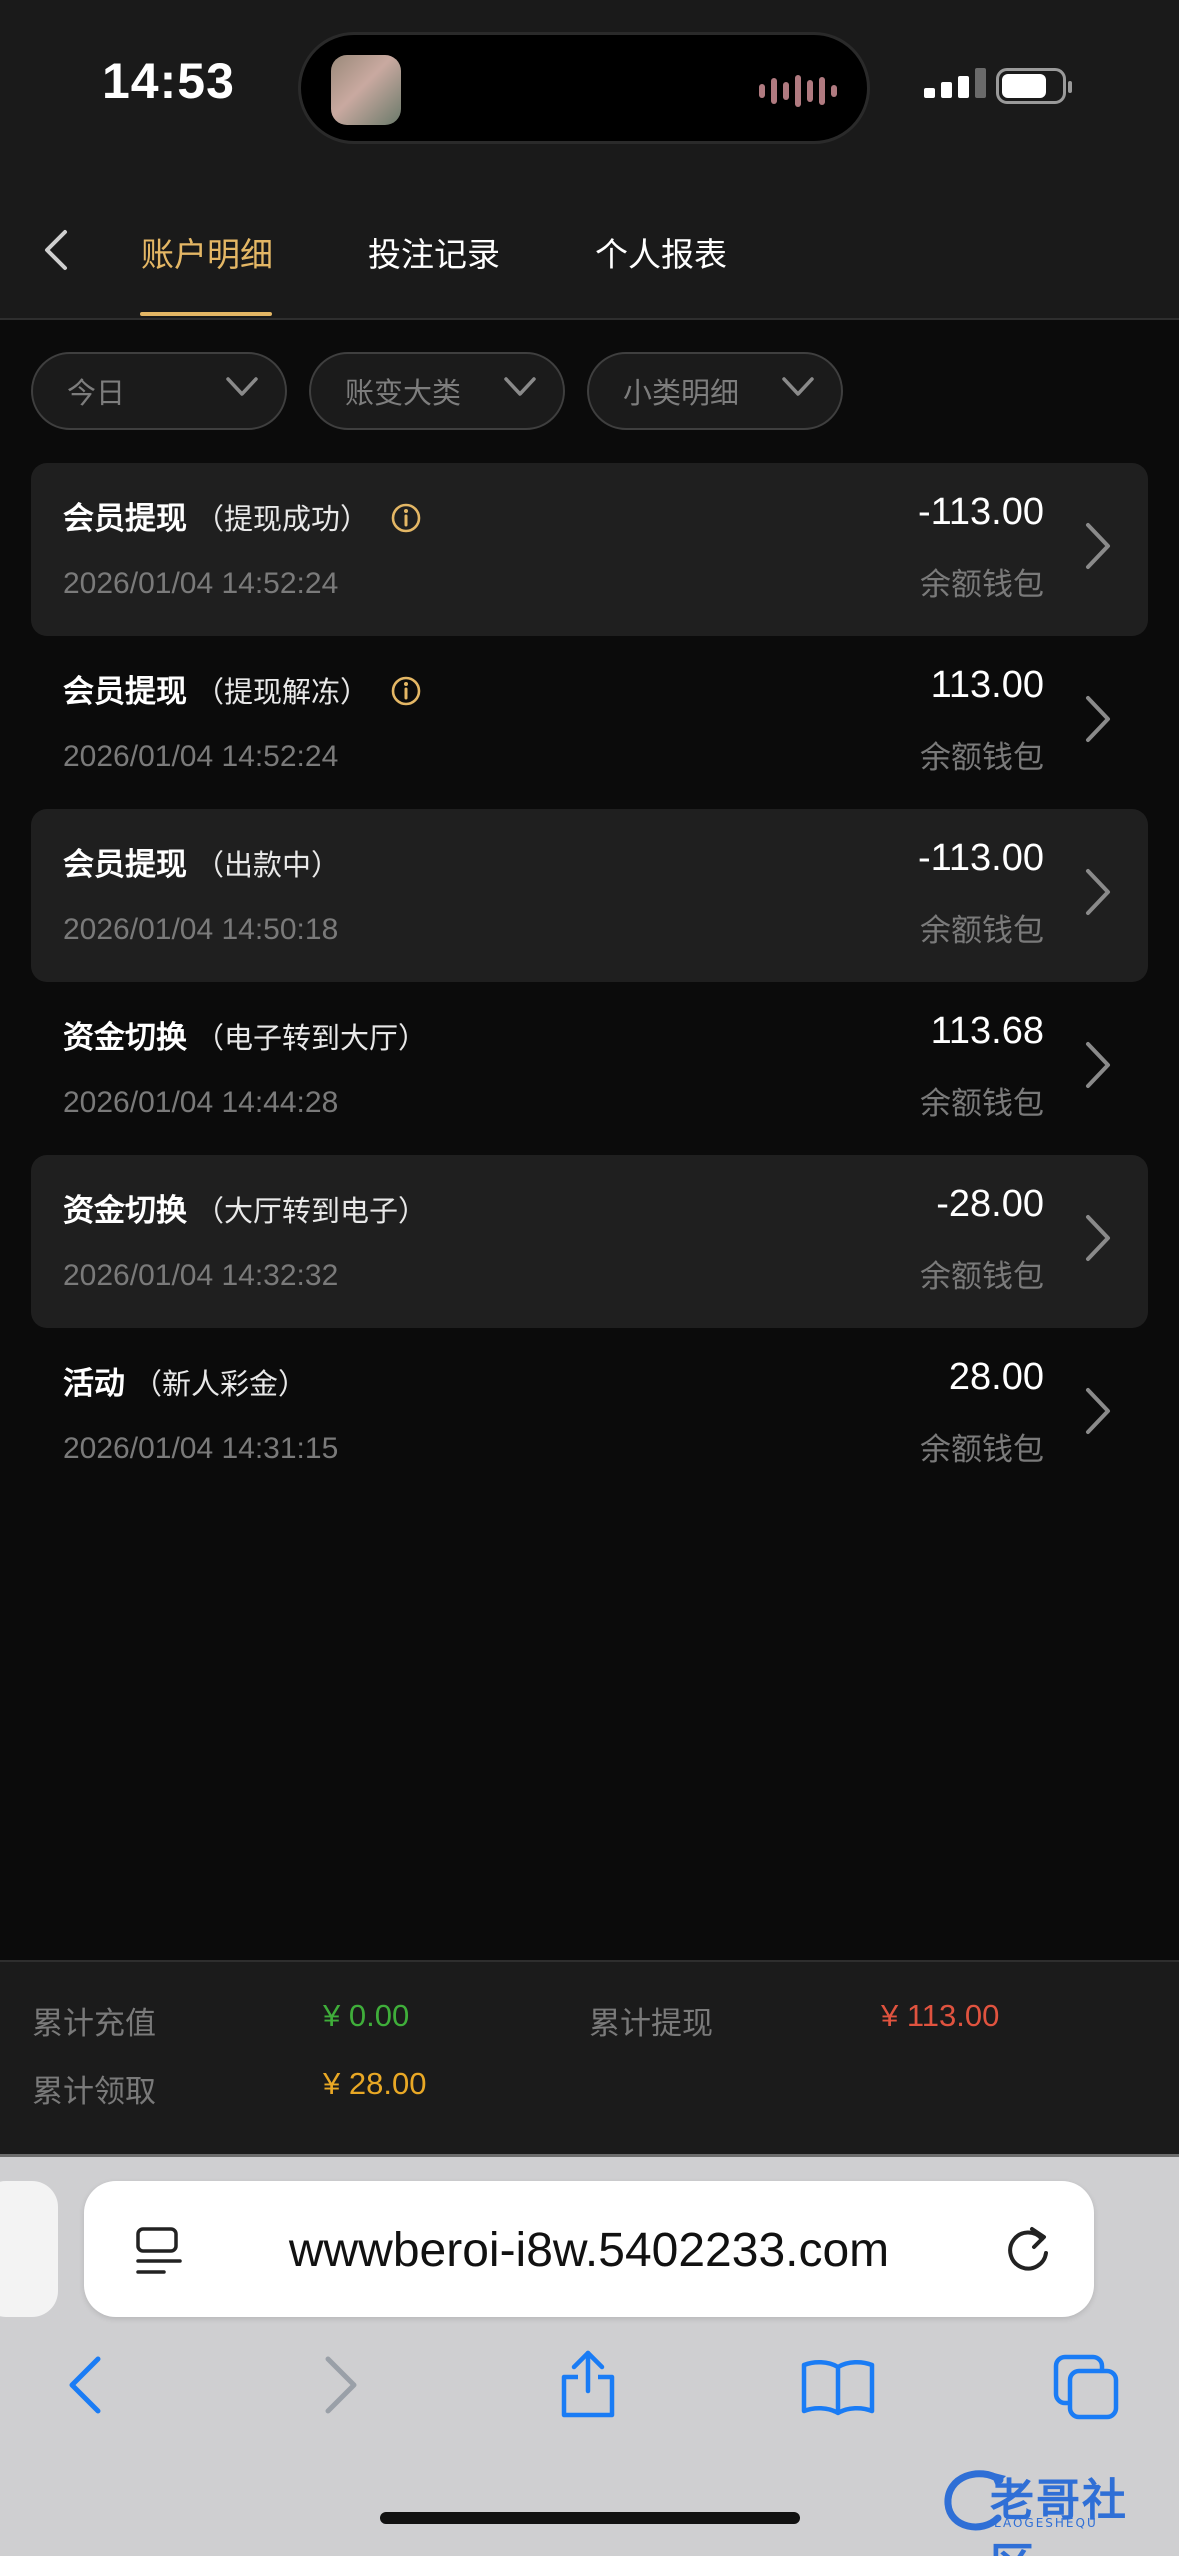  Describe the element at coordinates (661, 252) in the screenshot. I see `tab-personal-report: 个人报表` at that location.